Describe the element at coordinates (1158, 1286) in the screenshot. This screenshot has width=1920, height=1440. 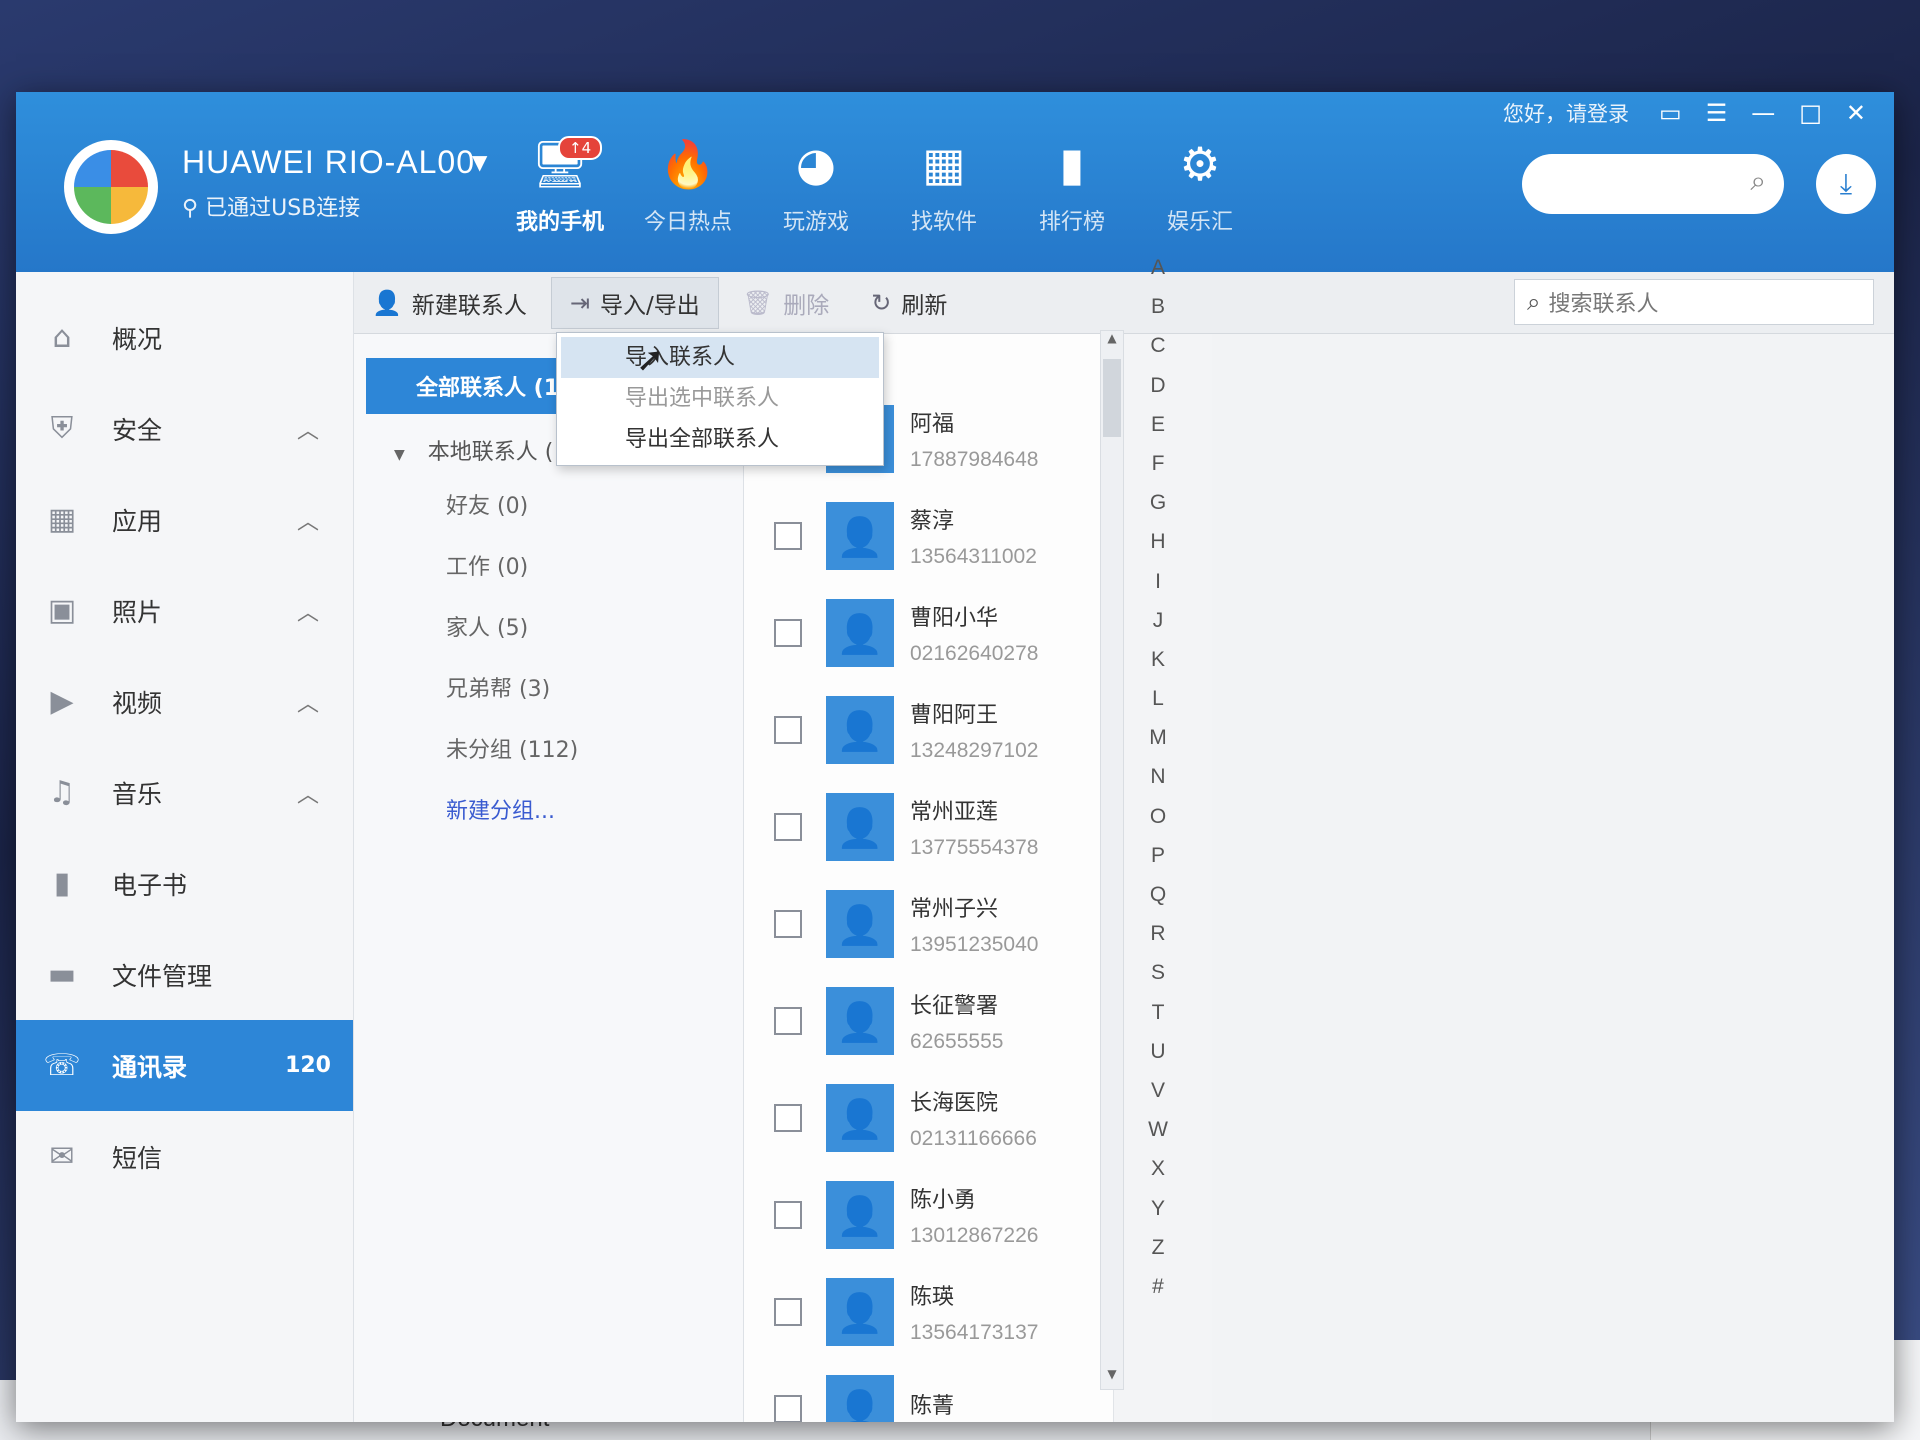
I see `alphabet-letter: #` at that location.